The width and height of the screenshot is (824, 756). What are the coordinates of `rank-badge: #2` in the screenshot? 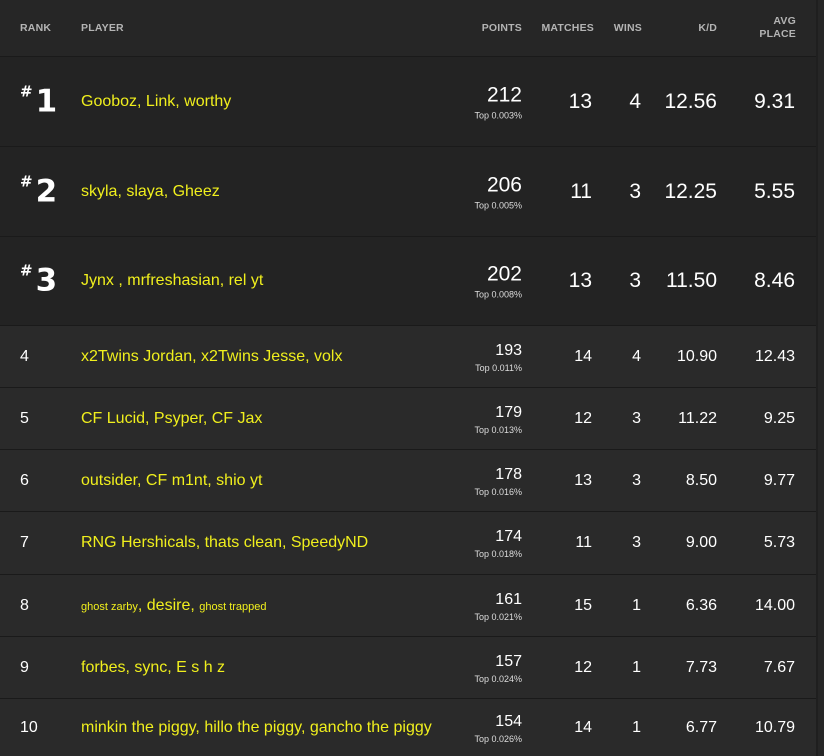 It's located at (39, 190).